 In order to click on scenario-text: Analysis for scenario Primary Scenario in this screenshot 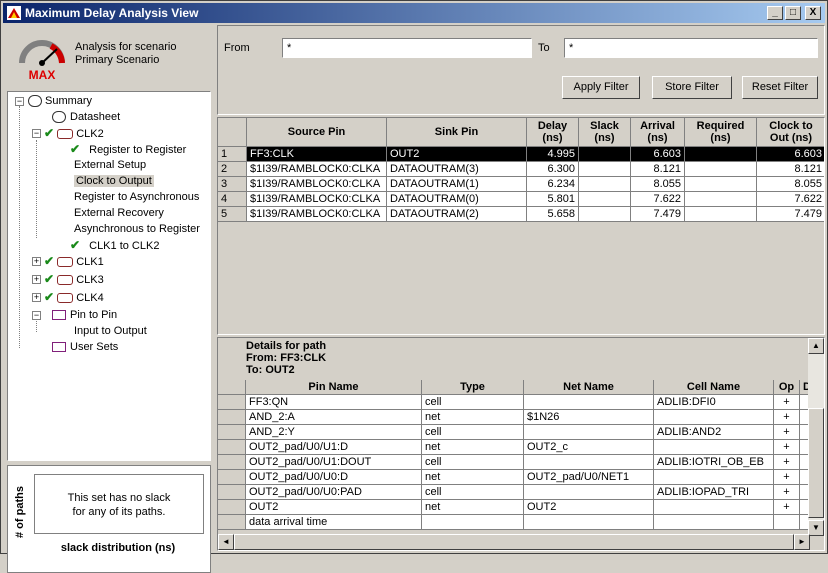, I will do `click(126, 54)`.